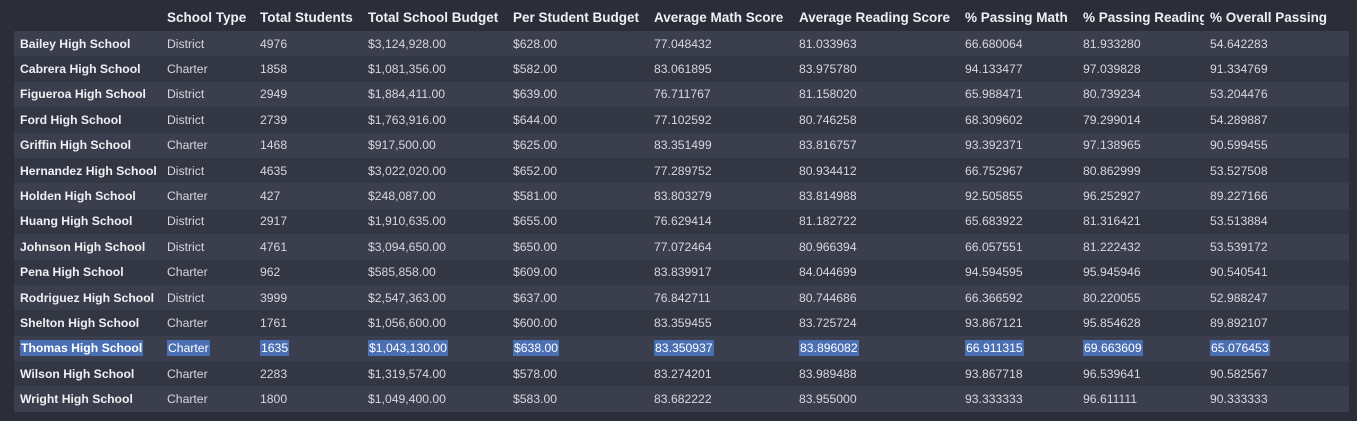 This screenshot has width=1357, height=421. What do you see at coordinates (720, 195) in the screenshot?
I see `table-cell: 83.803279` at bounding box center [720, 195].